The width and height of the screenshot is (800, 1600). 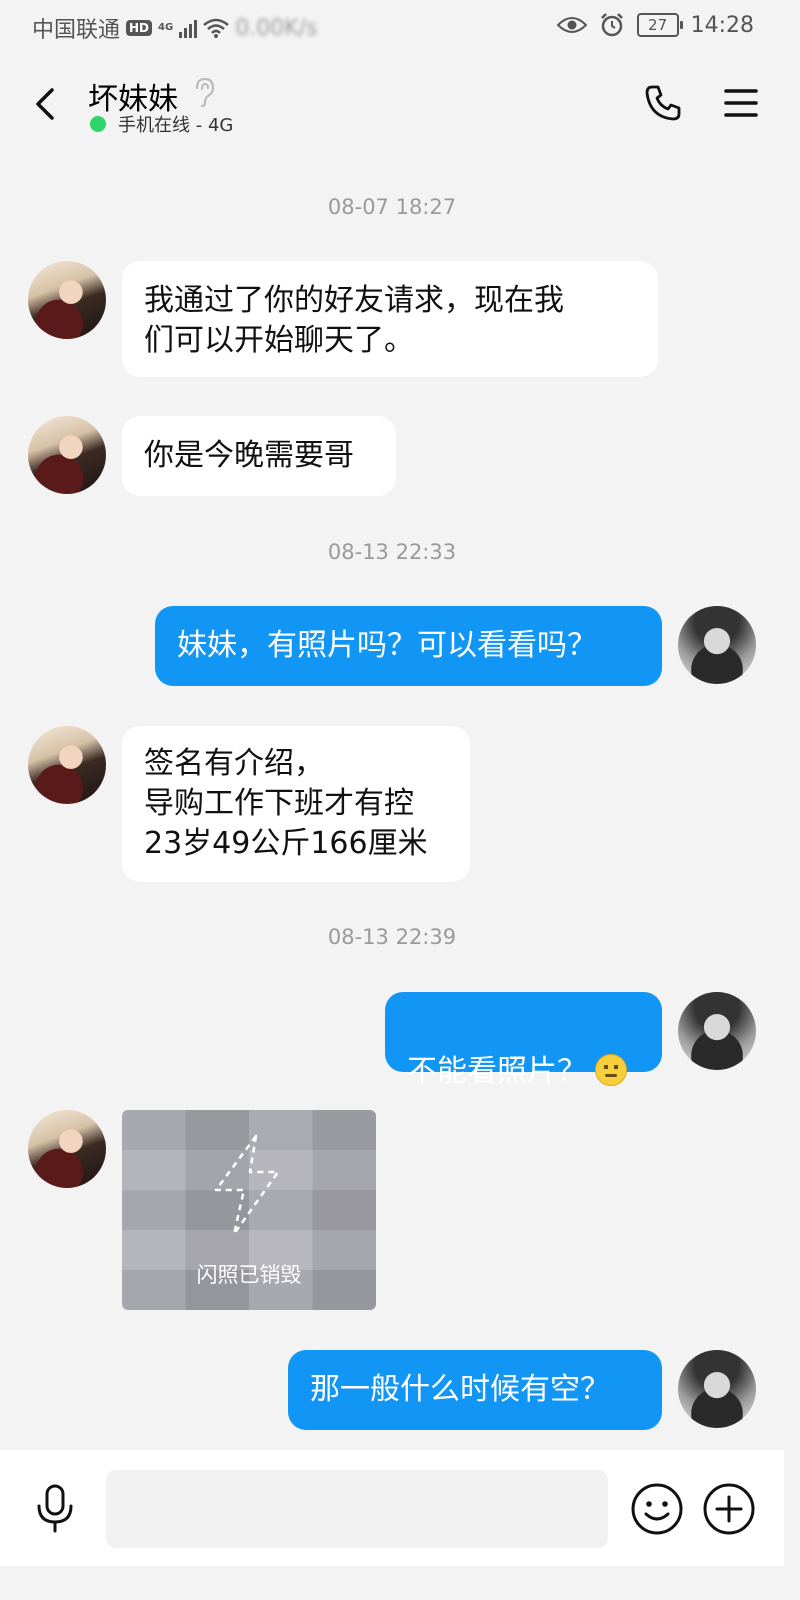 What do you see at coordinates (392, 207) in the screenshot?
I see `message-timestamp: 08-07 18:27` at bounding box center [392, 207].